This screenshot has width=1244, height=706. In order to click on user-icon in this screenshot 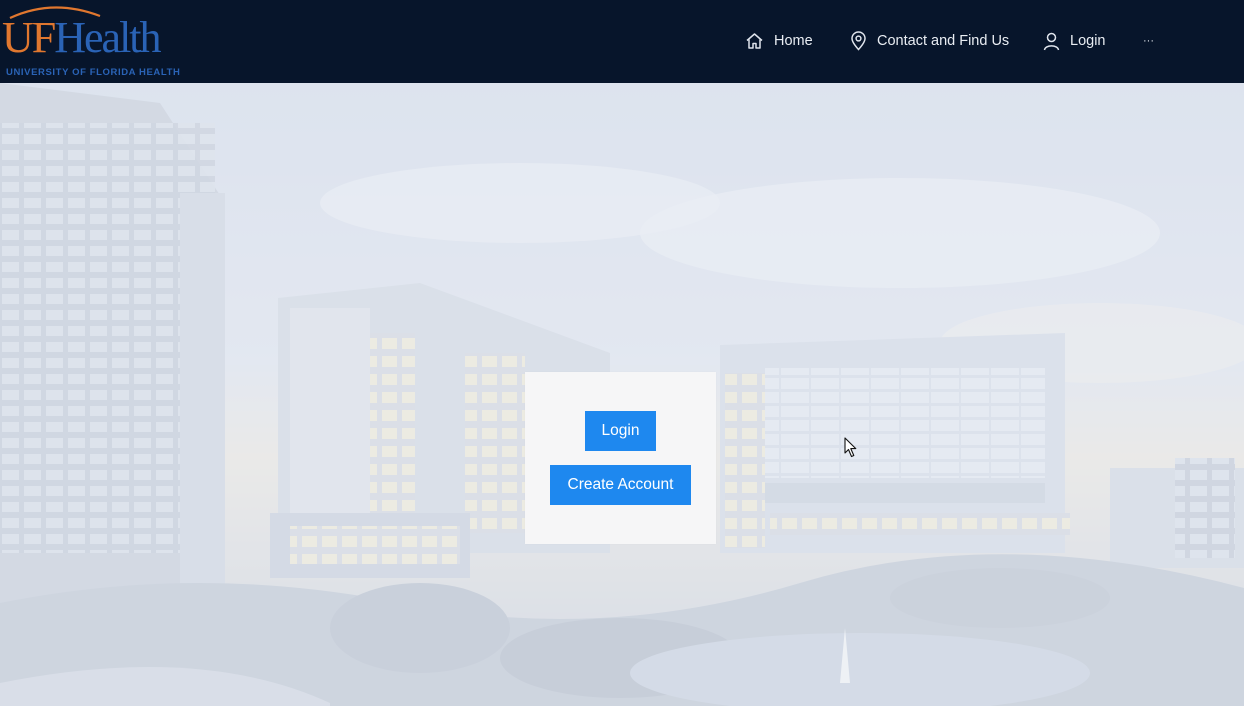, I will do `click(1051, 41)`.